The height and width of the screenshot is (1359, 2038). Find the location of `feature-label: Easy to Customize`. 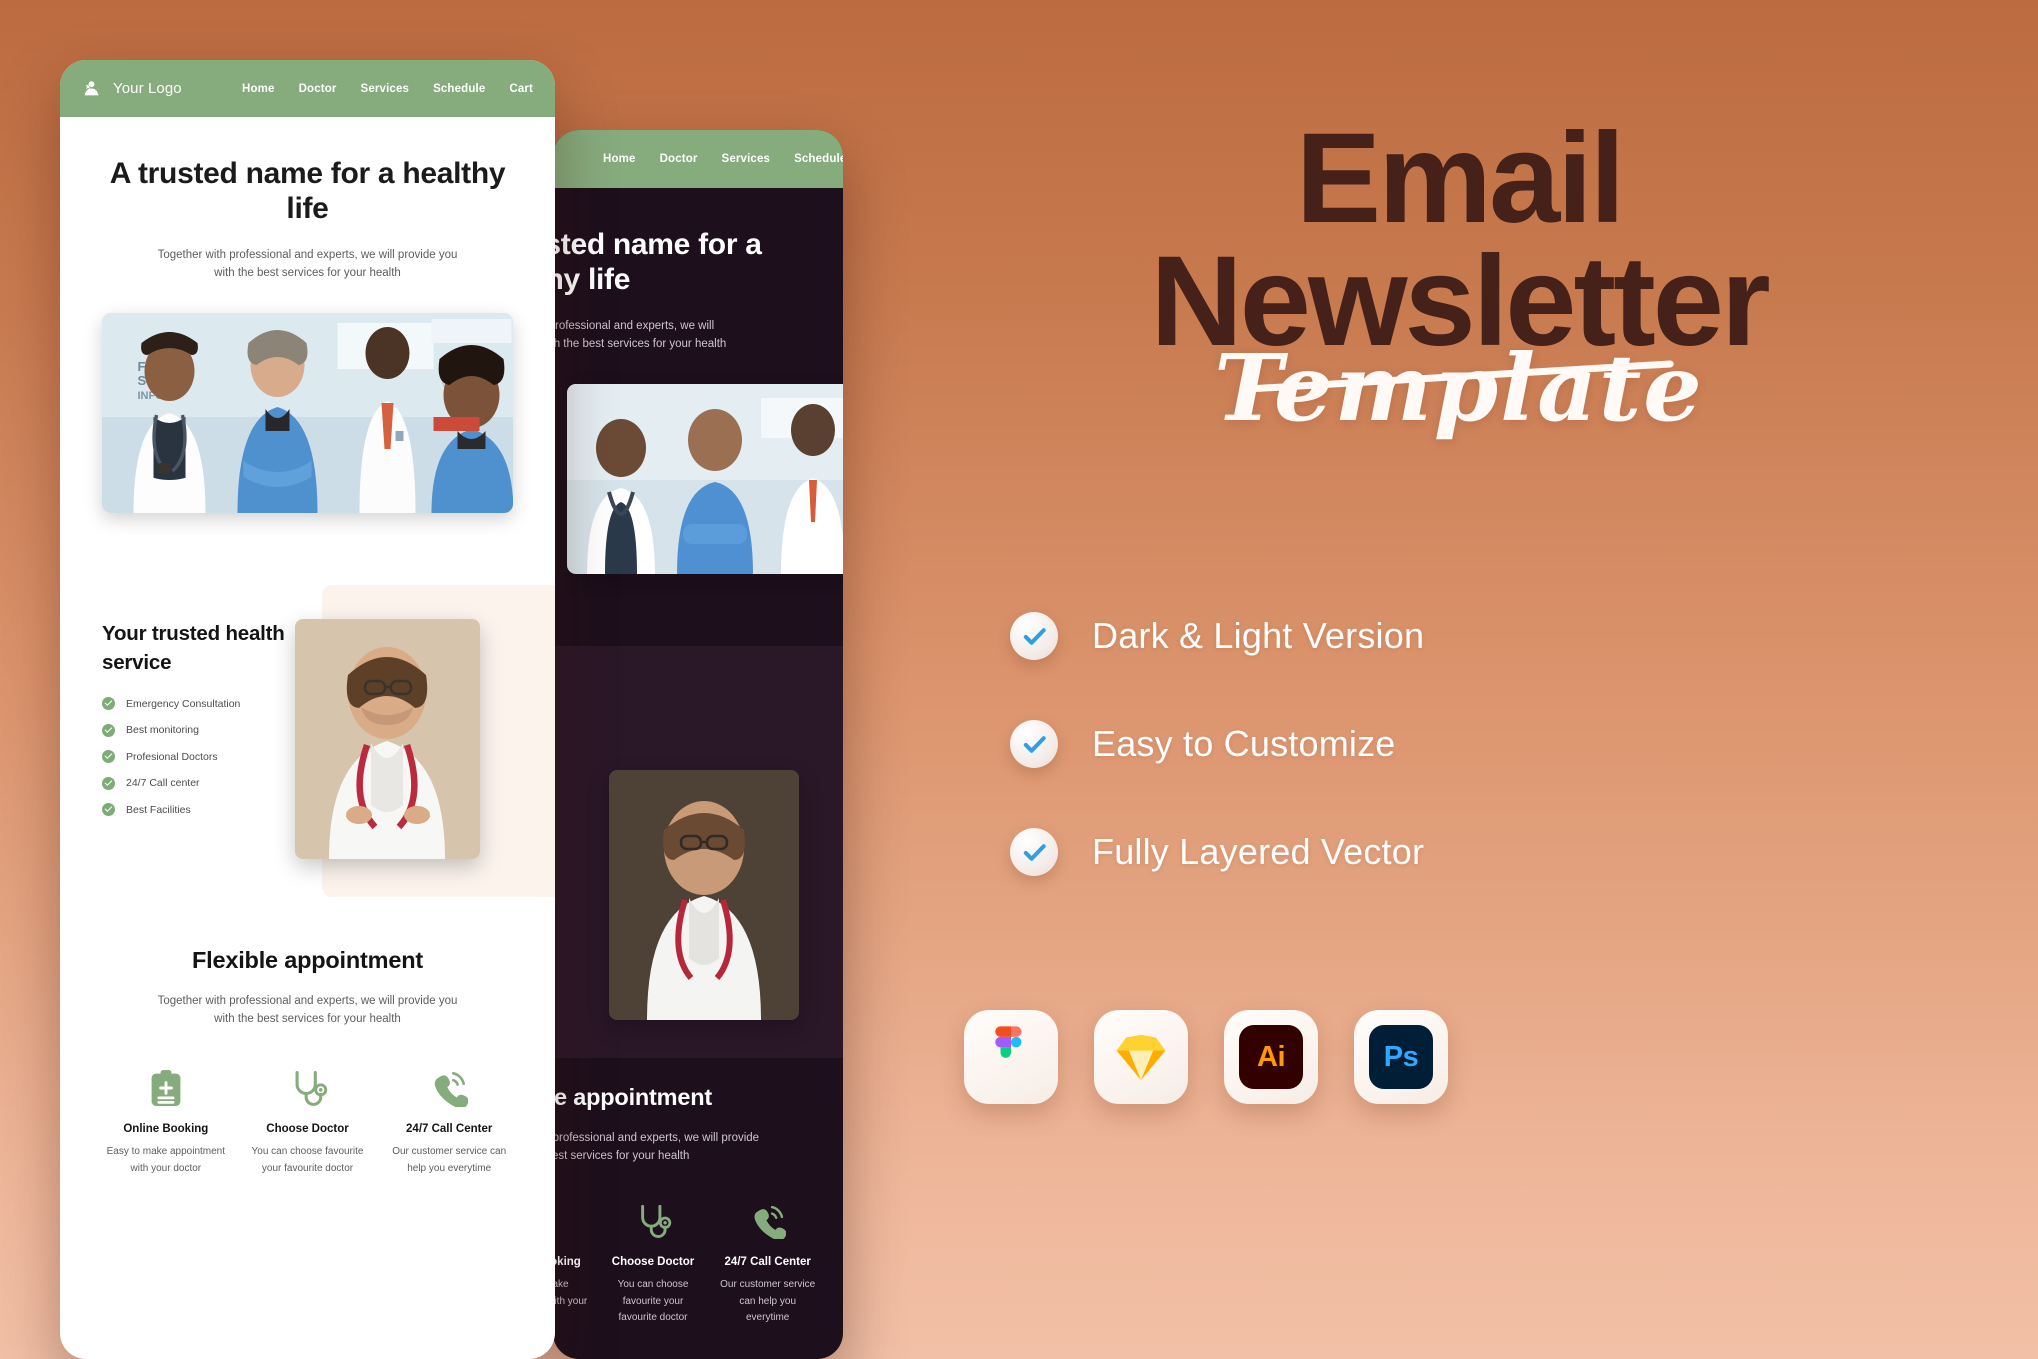

feature-label: Easy to Customize is located at coordinates (1244, 743).